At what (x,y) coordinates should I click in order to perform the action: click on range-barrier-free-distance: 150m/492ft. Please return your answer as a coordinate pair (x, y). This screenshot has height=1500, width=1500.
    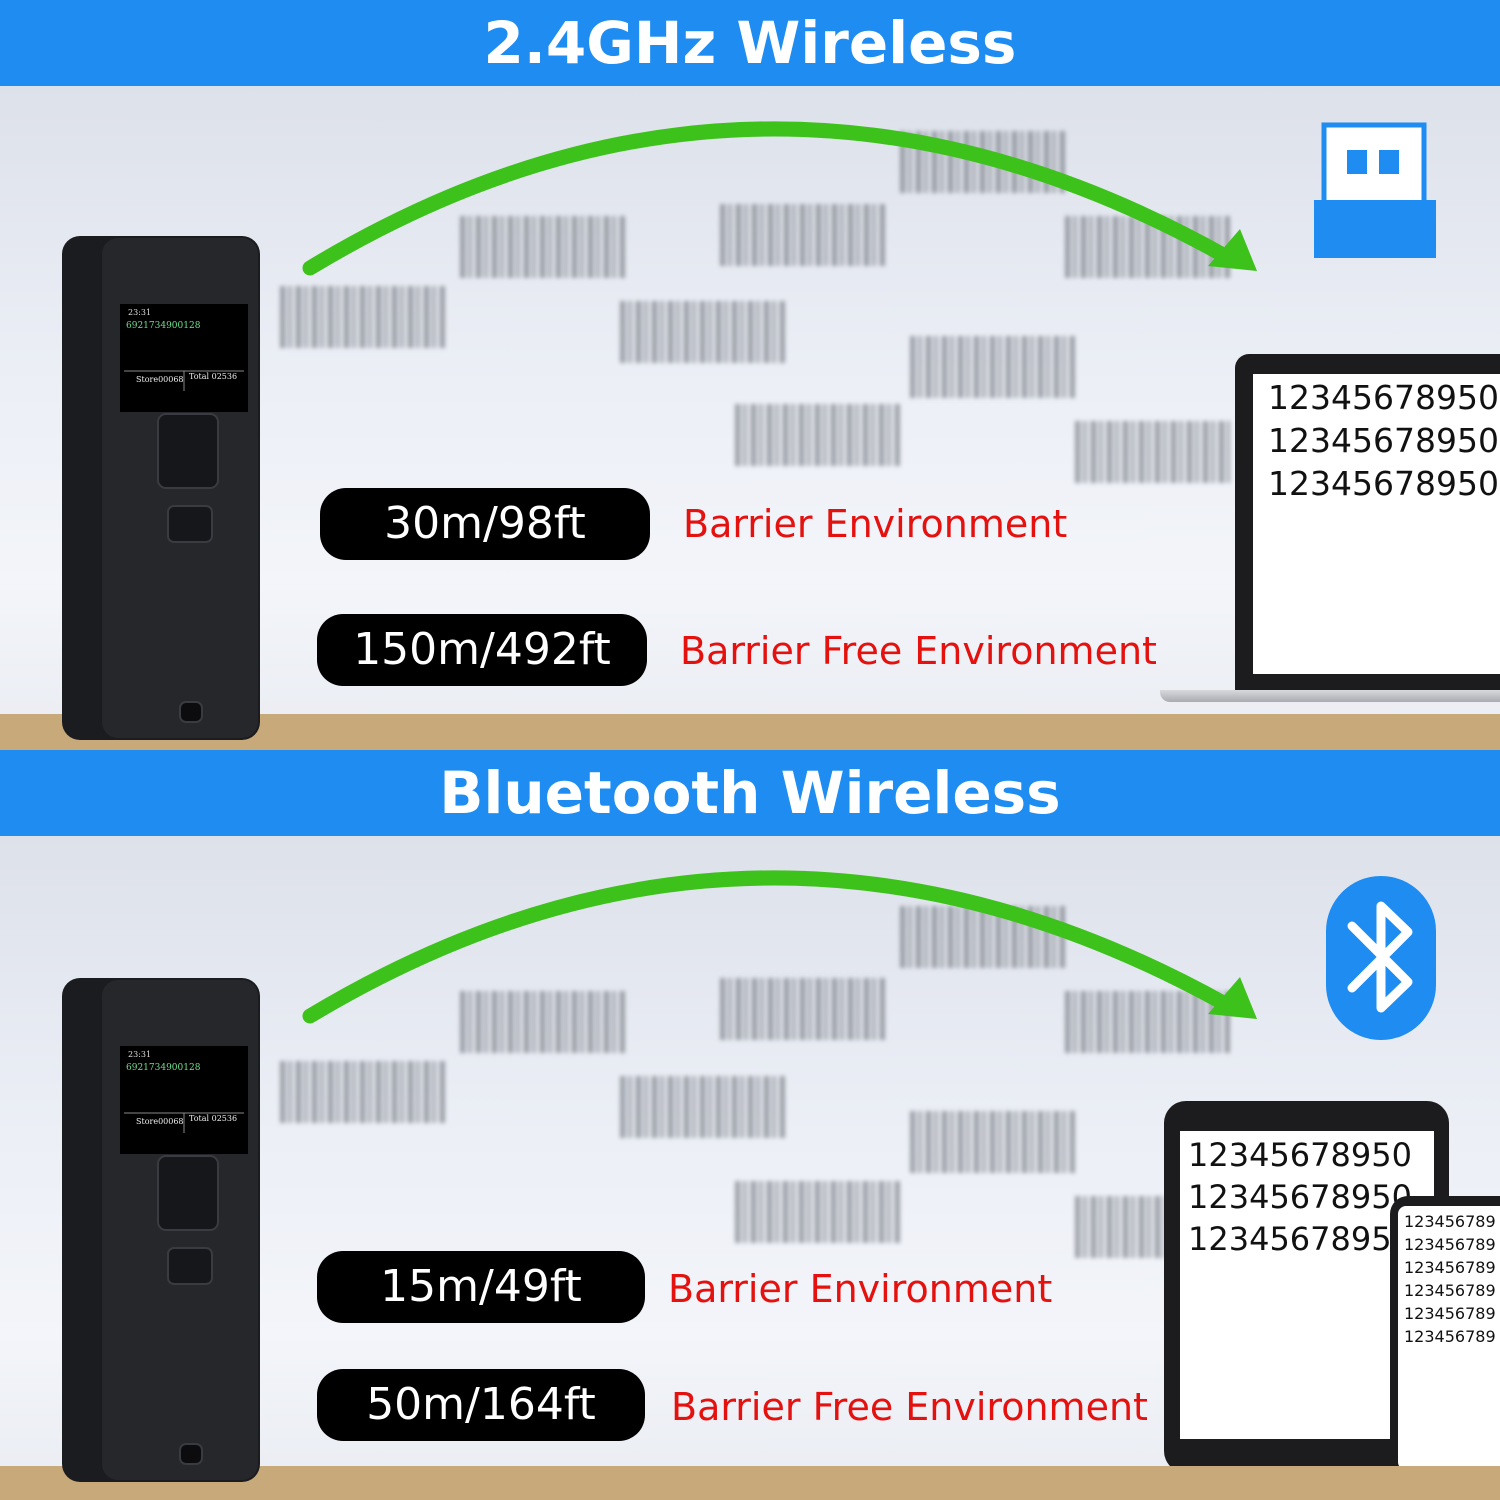
    Looking at the image, I should click on (482, 650).